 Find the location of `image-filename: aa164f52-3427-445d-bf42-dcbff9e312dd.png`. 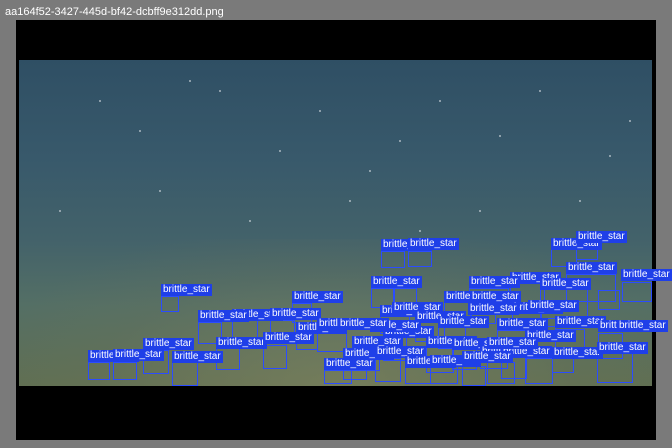

image-filename: aa164f52-3427-445d-bf42-dcbff9e312dd.png is located at coordinates (114, 12).